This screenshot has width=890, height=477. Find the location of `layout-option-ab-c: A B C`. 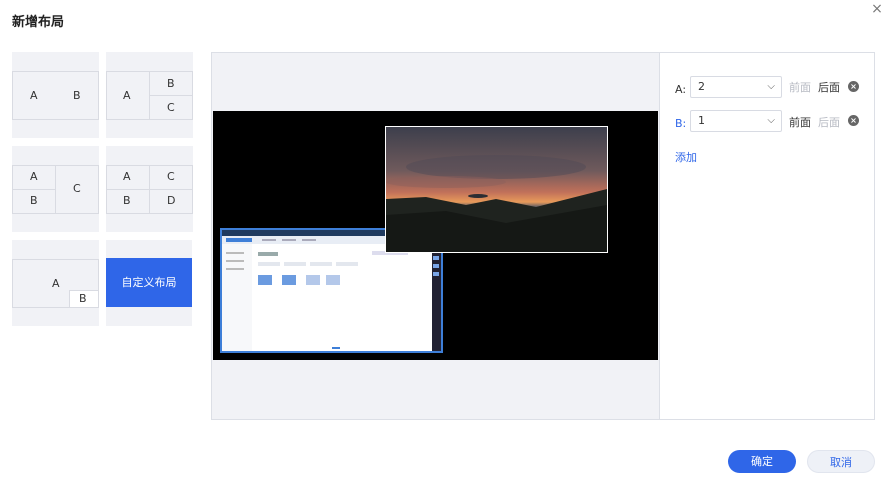

layout-option-ab-c: A B C is located at coordinates (55, 189).